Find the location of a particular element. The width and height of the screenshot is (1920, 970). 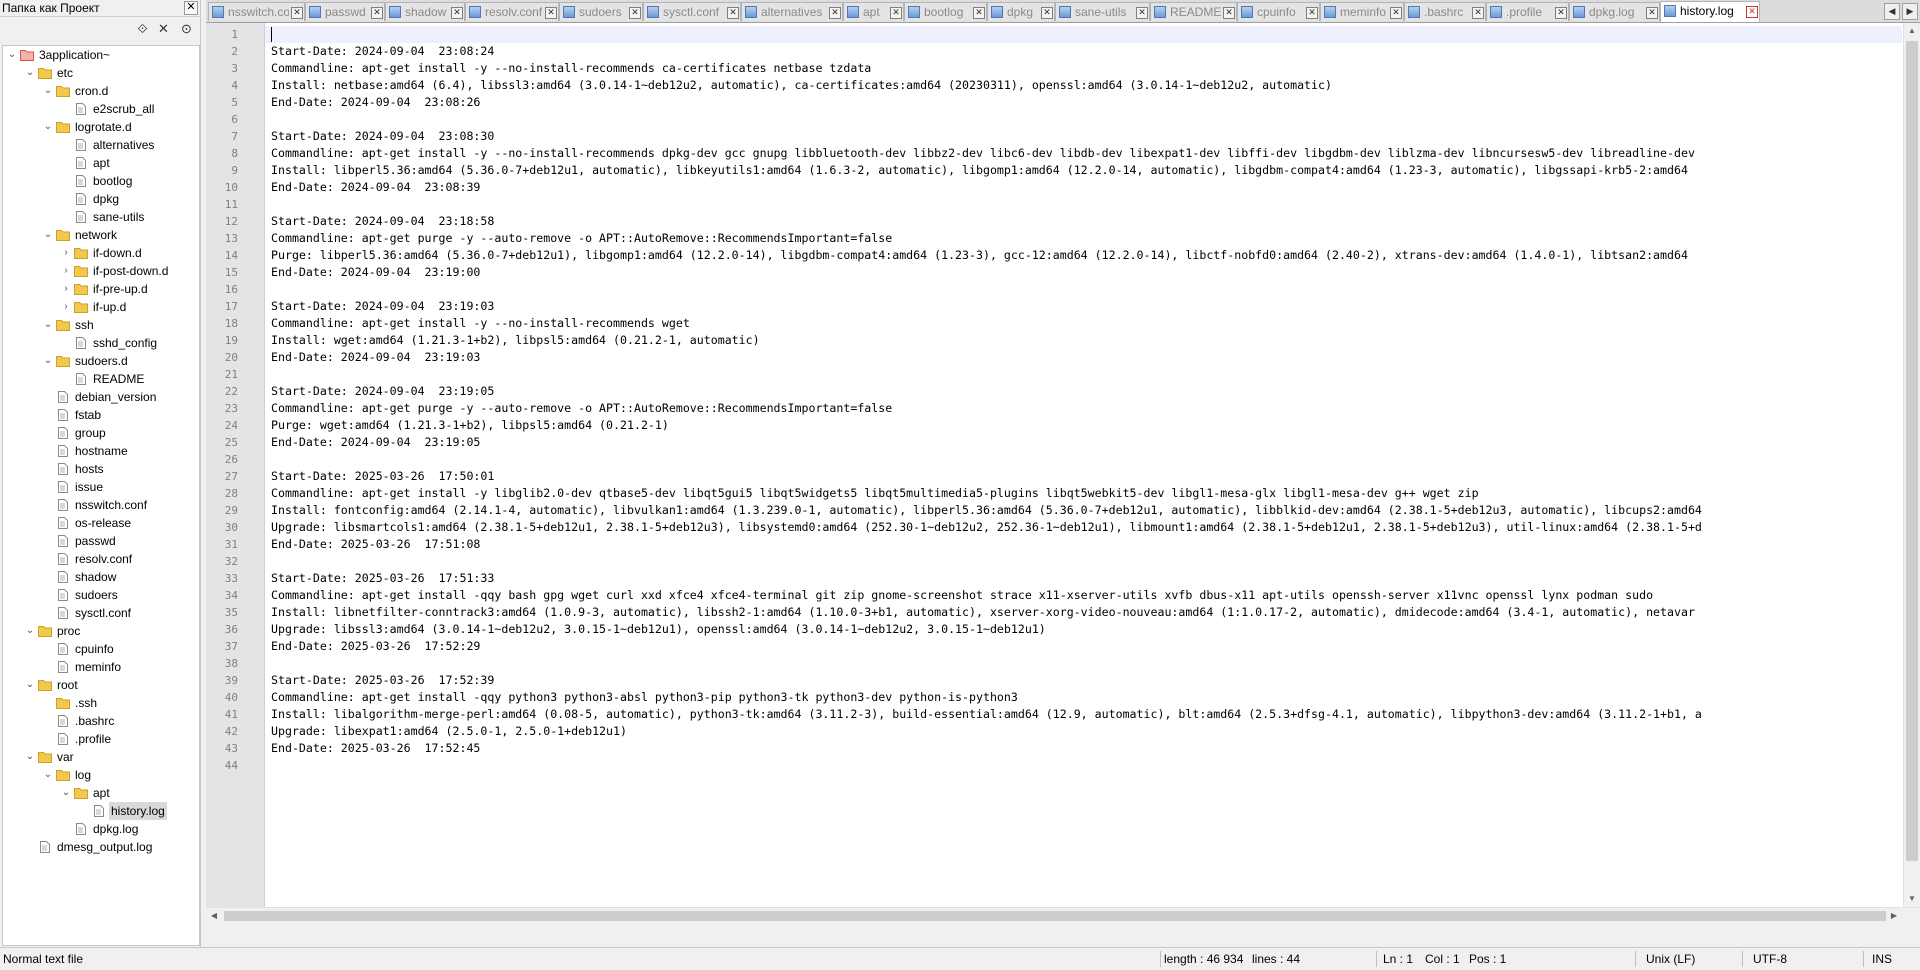

close-icon: ✕ is located at coordinates (191, 8).